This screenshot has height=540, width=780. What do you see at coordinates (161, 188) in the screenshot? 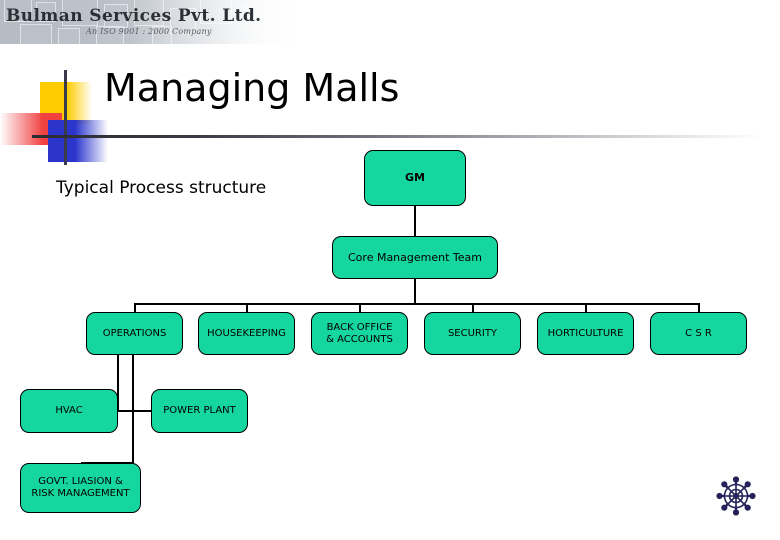
I see `slide-subtitle: Typical Process structure` at bounding box center [161, 188].